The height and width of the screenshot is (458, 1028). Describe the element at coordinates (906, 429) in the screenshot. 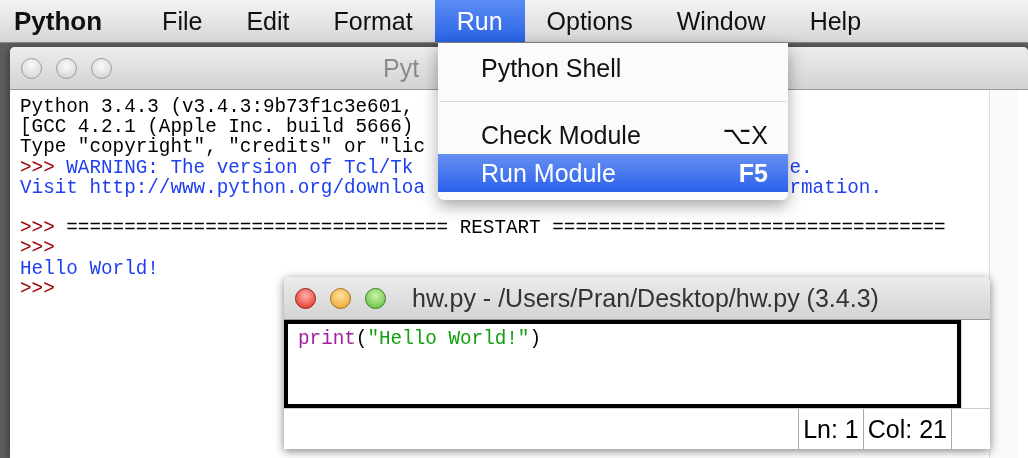

I see `column-number-indicator: Col: 21` at that location.